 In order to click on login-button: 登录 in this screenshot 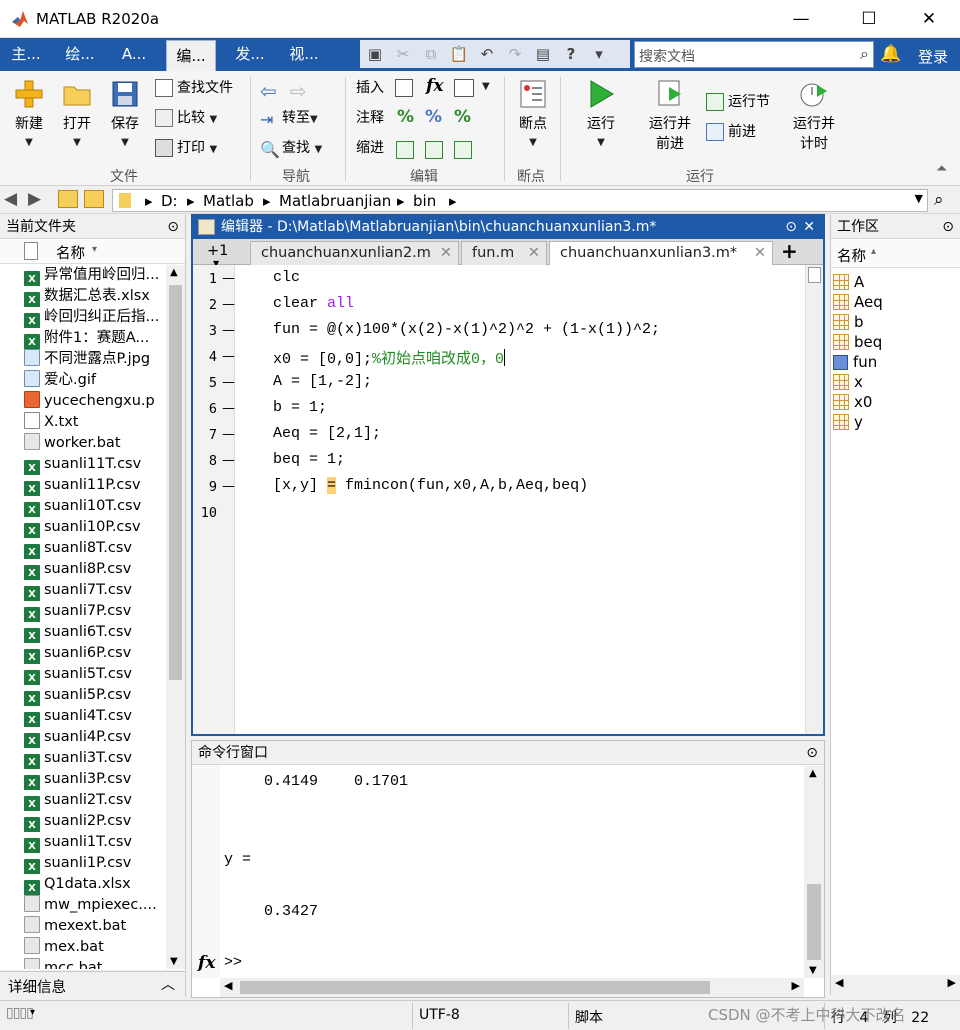, I will do `click(933, 56)`.